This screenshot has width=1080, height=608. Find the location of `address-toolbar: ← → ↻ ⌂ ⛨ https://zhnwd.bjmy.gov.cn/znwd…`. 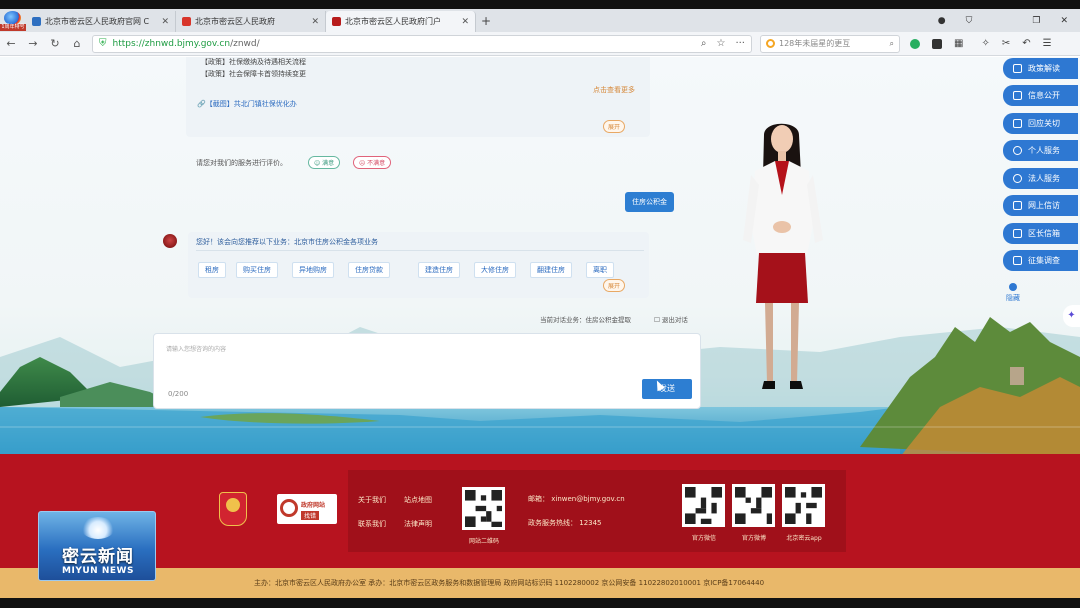

address-toolbar: ← → ↻ ⌂ ⛨ https://zhnwd.bjmy.gov.cn/znwd… is located at coordinates (540, 44).